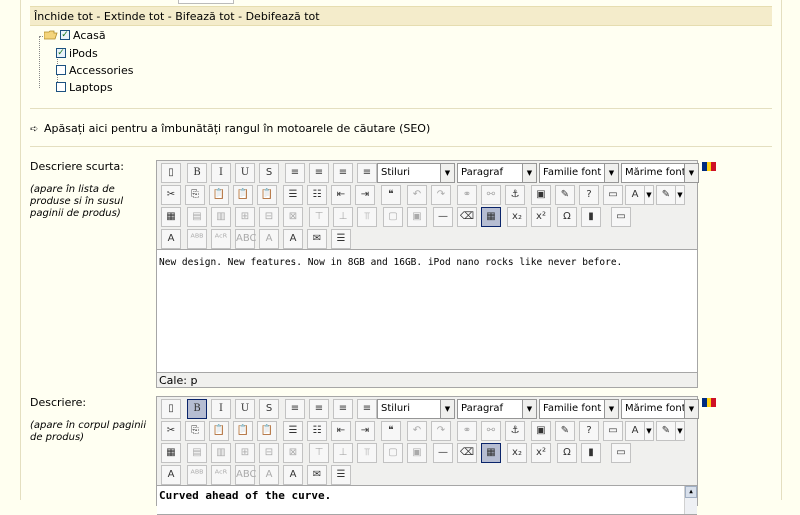  What do you see at coordinates (245, 409) in the screenshot?
I see `underline-icon: U` at bounding box center [245, 409].